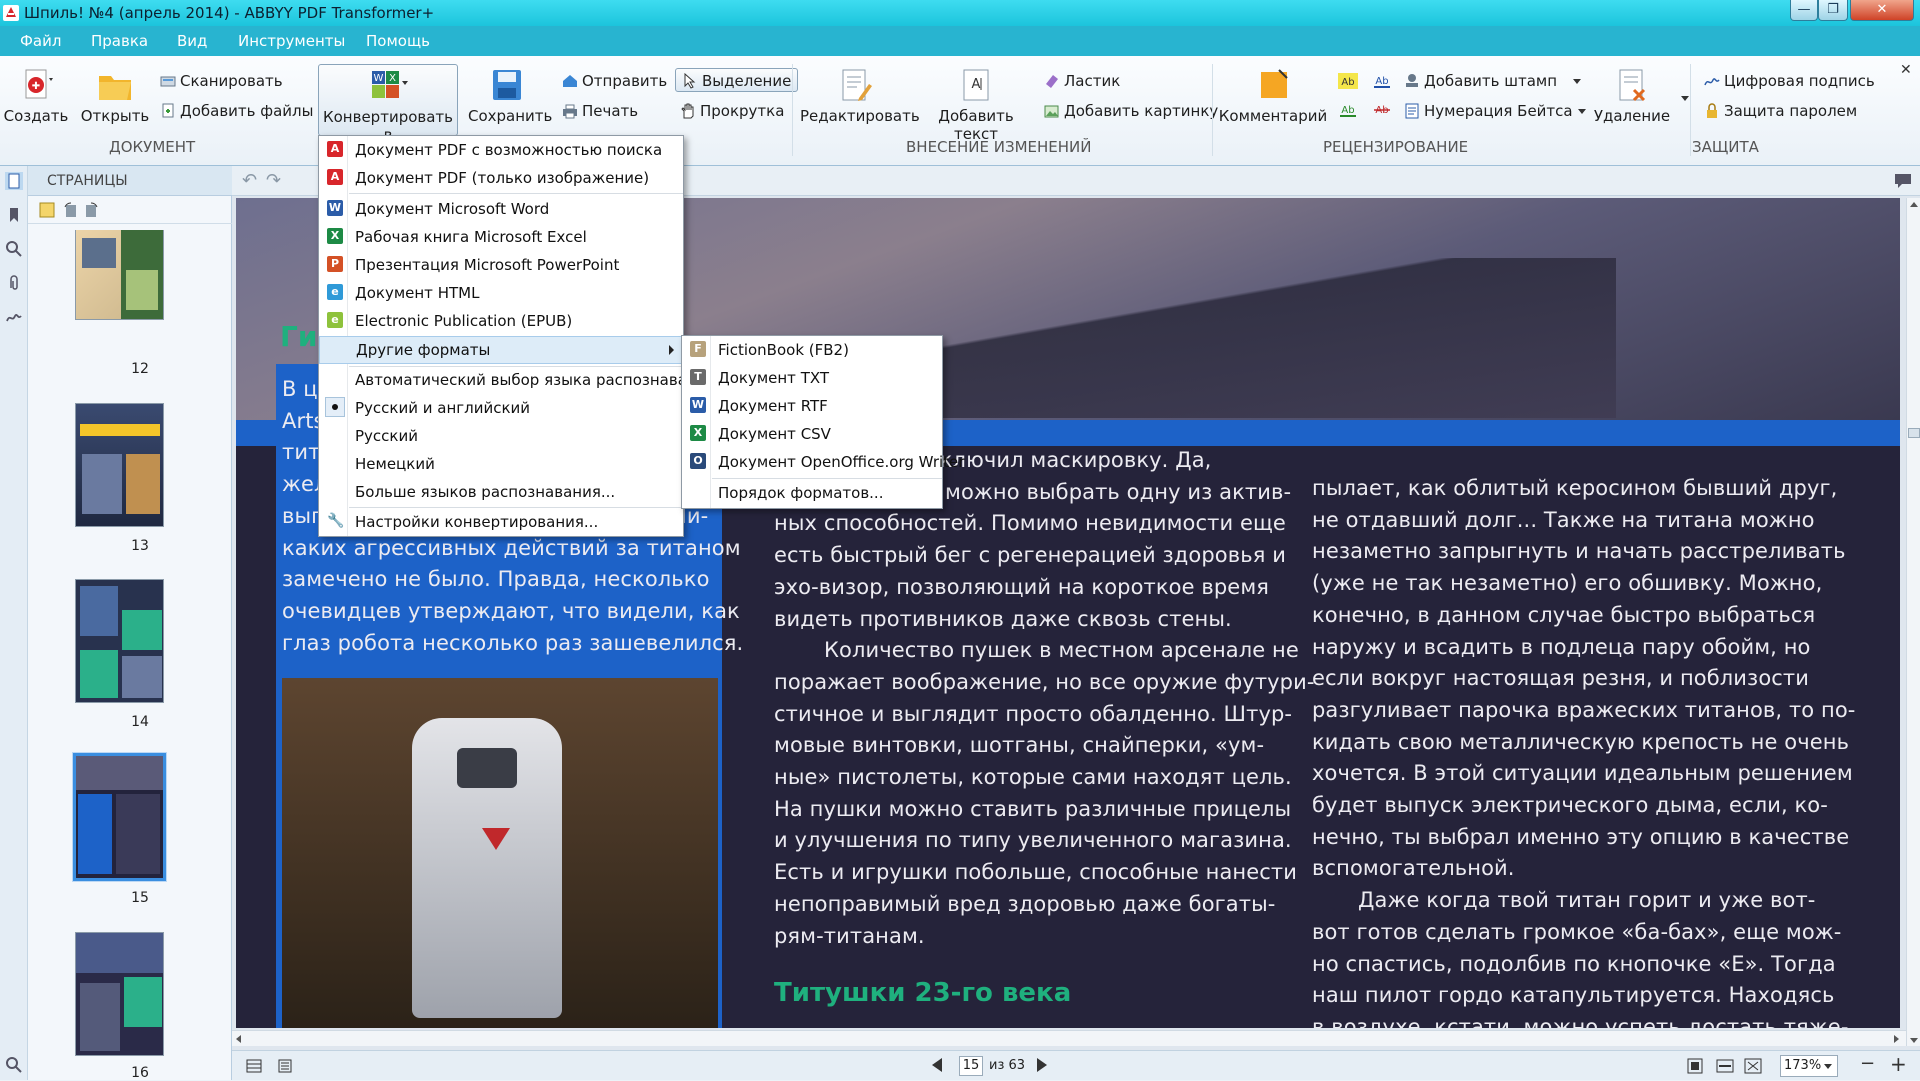 The height and width of the screenshot is (1081, 1920). Describe the element at coordinates (501, 321) in the screenshot. I see `menu-item-epub: e Electronic Publication (EPUB)` at that location.